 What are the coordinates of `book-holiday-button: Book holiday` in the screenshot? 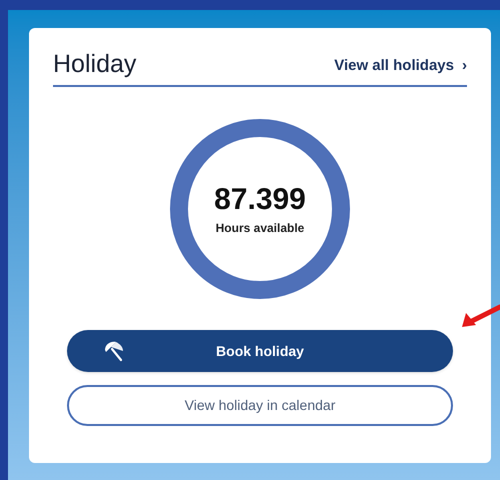 It's located at (260, 351).